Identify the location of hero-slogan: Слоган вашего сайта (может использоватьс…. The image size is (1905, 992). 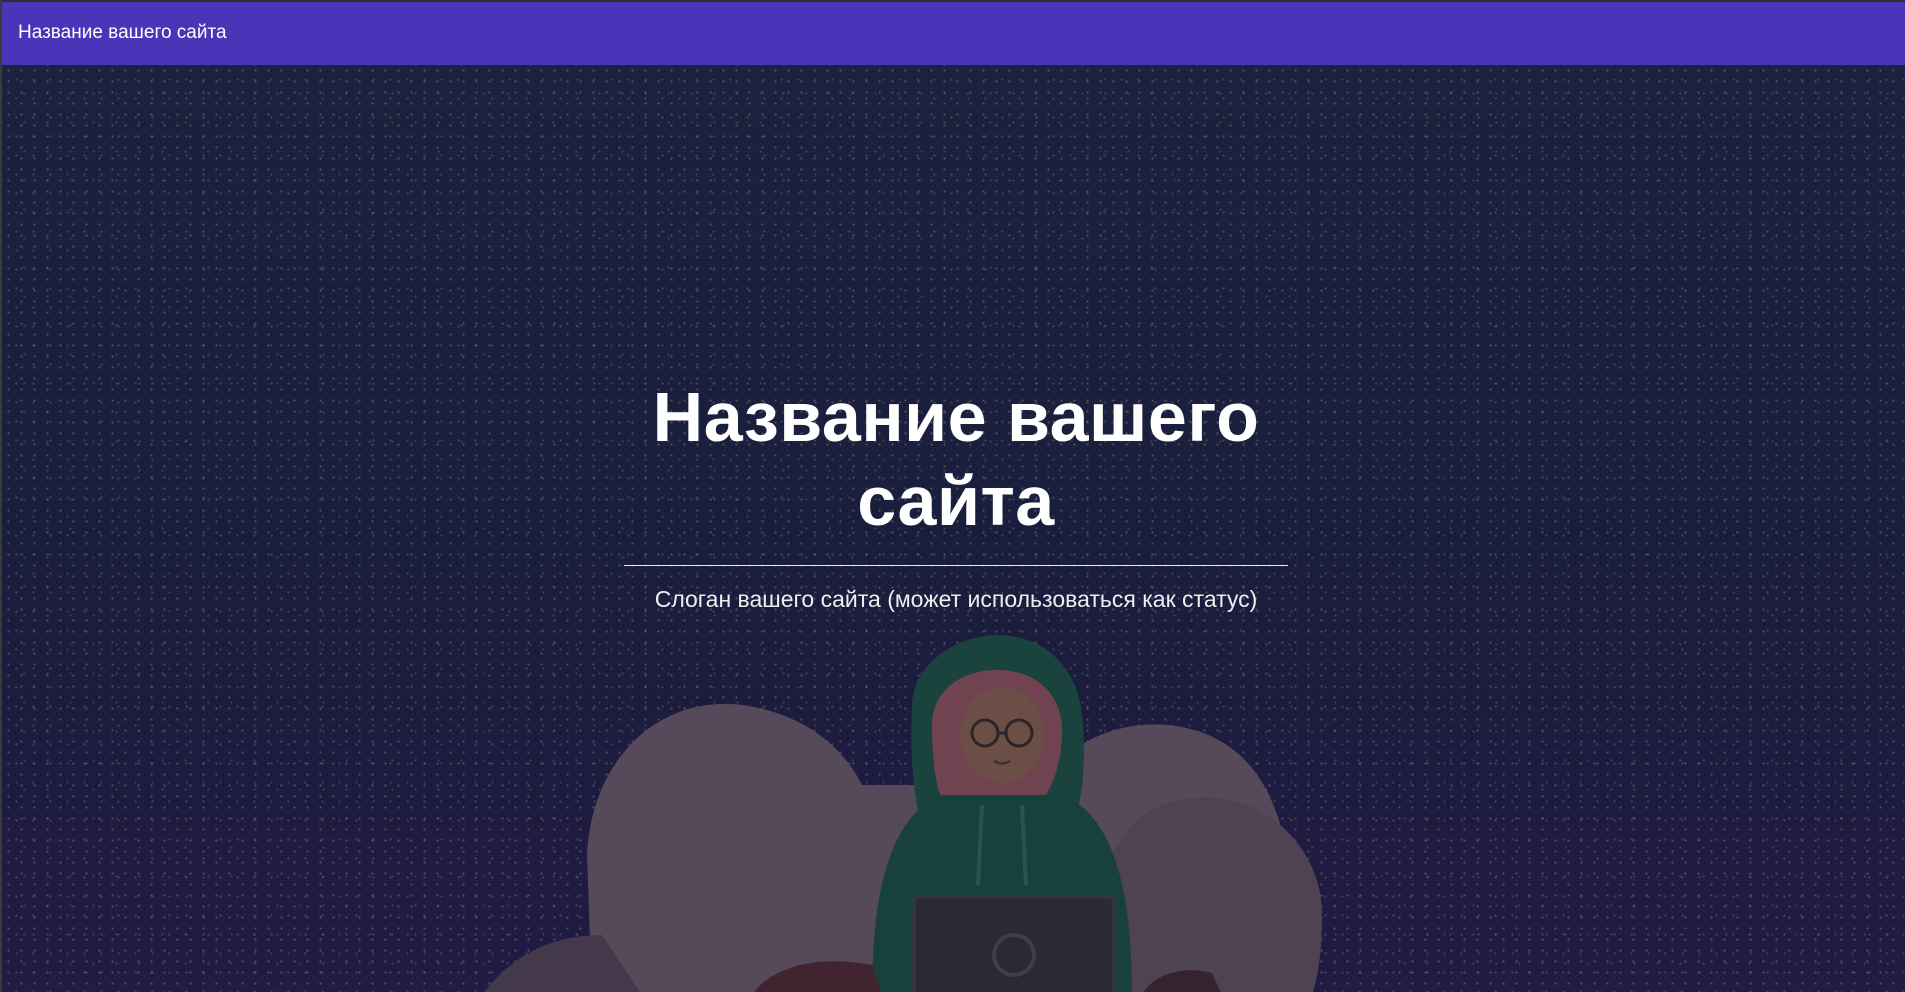
(956, 599).